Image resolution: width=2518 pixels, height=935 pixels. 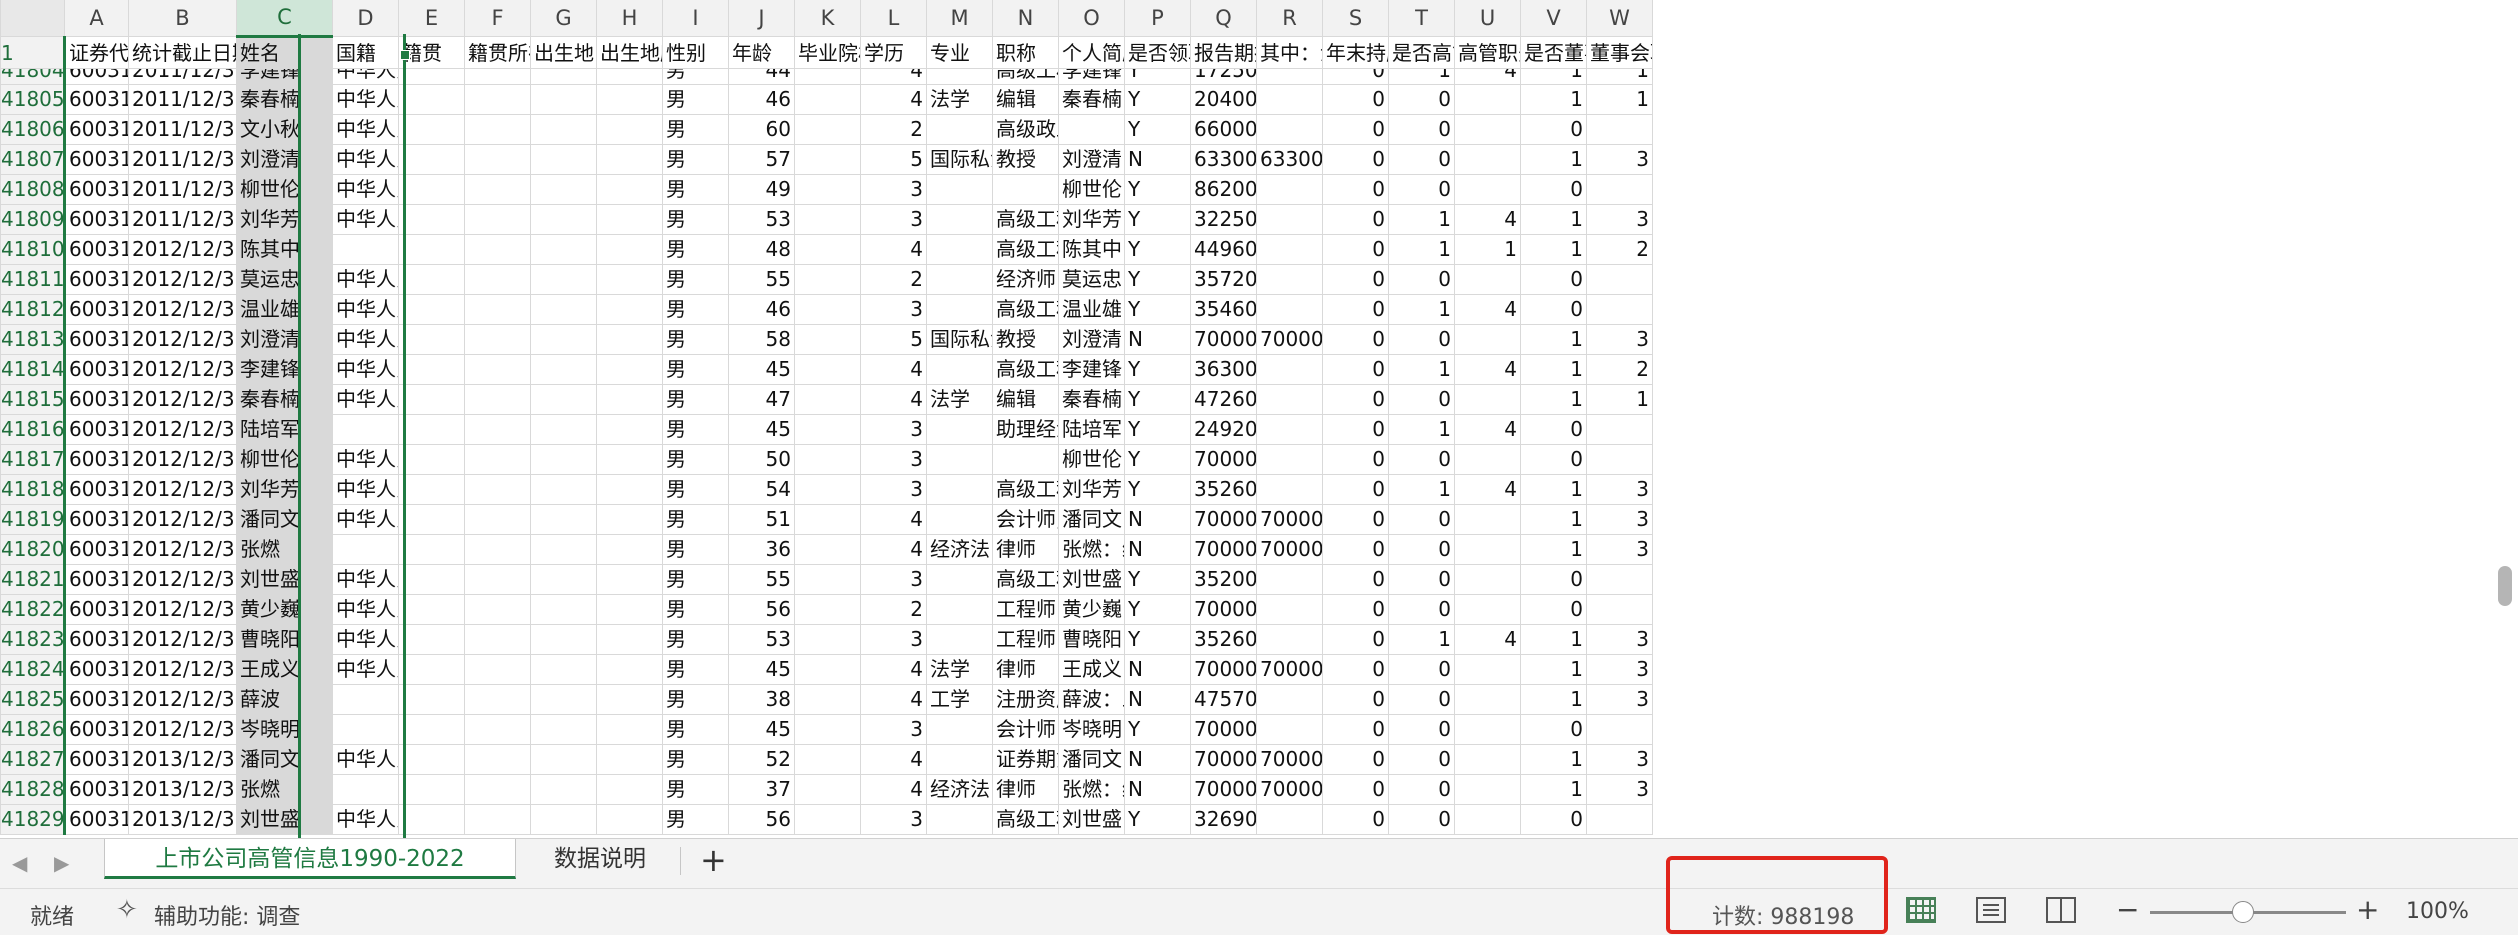 I want to click on cell-n: 证券期货注, so click(x=1025, y=759).